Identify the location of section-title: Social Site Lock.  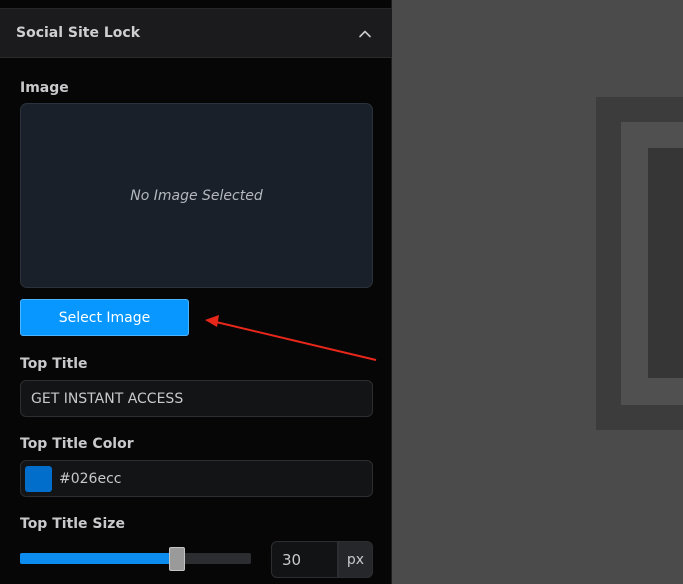
(78, 33).